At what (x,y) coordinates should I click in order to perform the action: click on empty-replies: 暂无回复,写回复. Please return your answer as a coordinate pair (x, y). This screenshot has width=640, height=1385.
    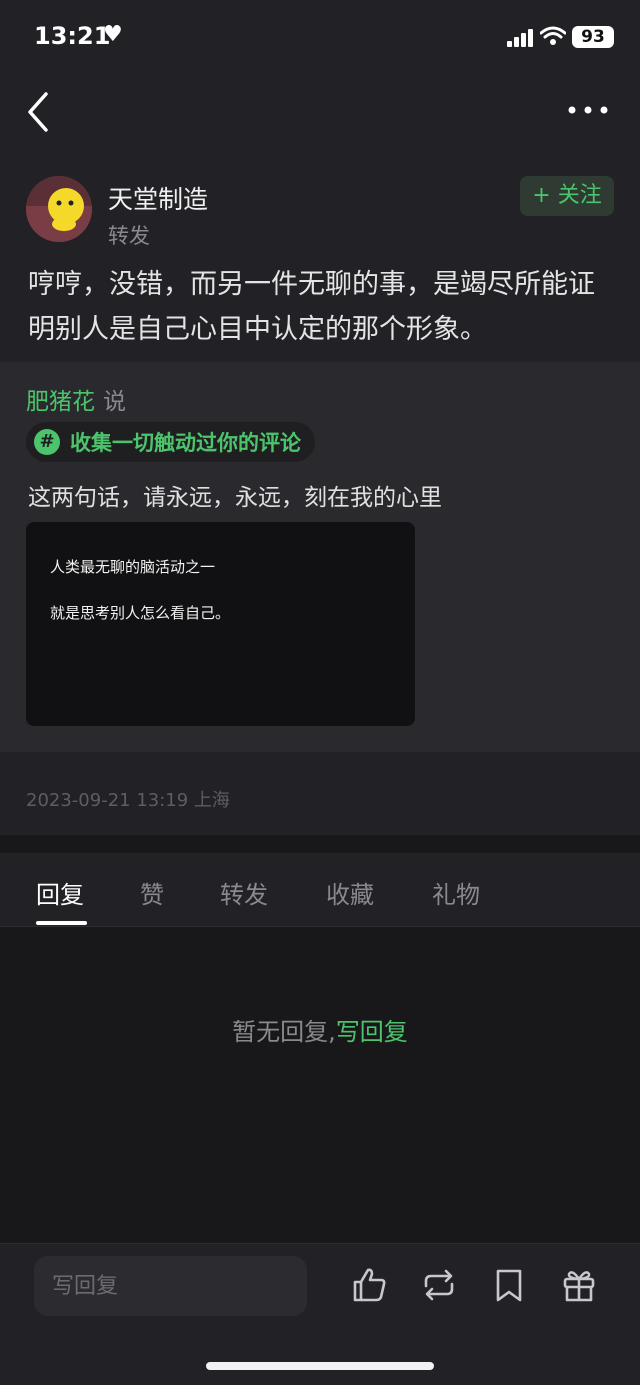
    Looking at the image, I should click on (320, 1029).